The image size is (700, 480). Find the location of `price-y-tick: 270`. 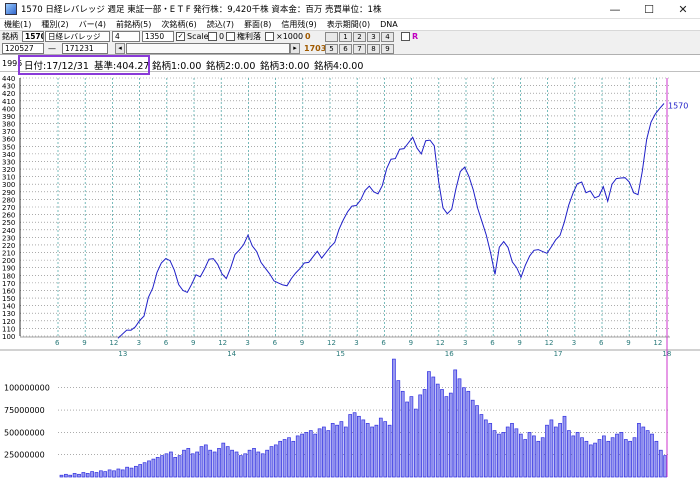

price-y-tick: 270 is located at coordinates (8, 208).